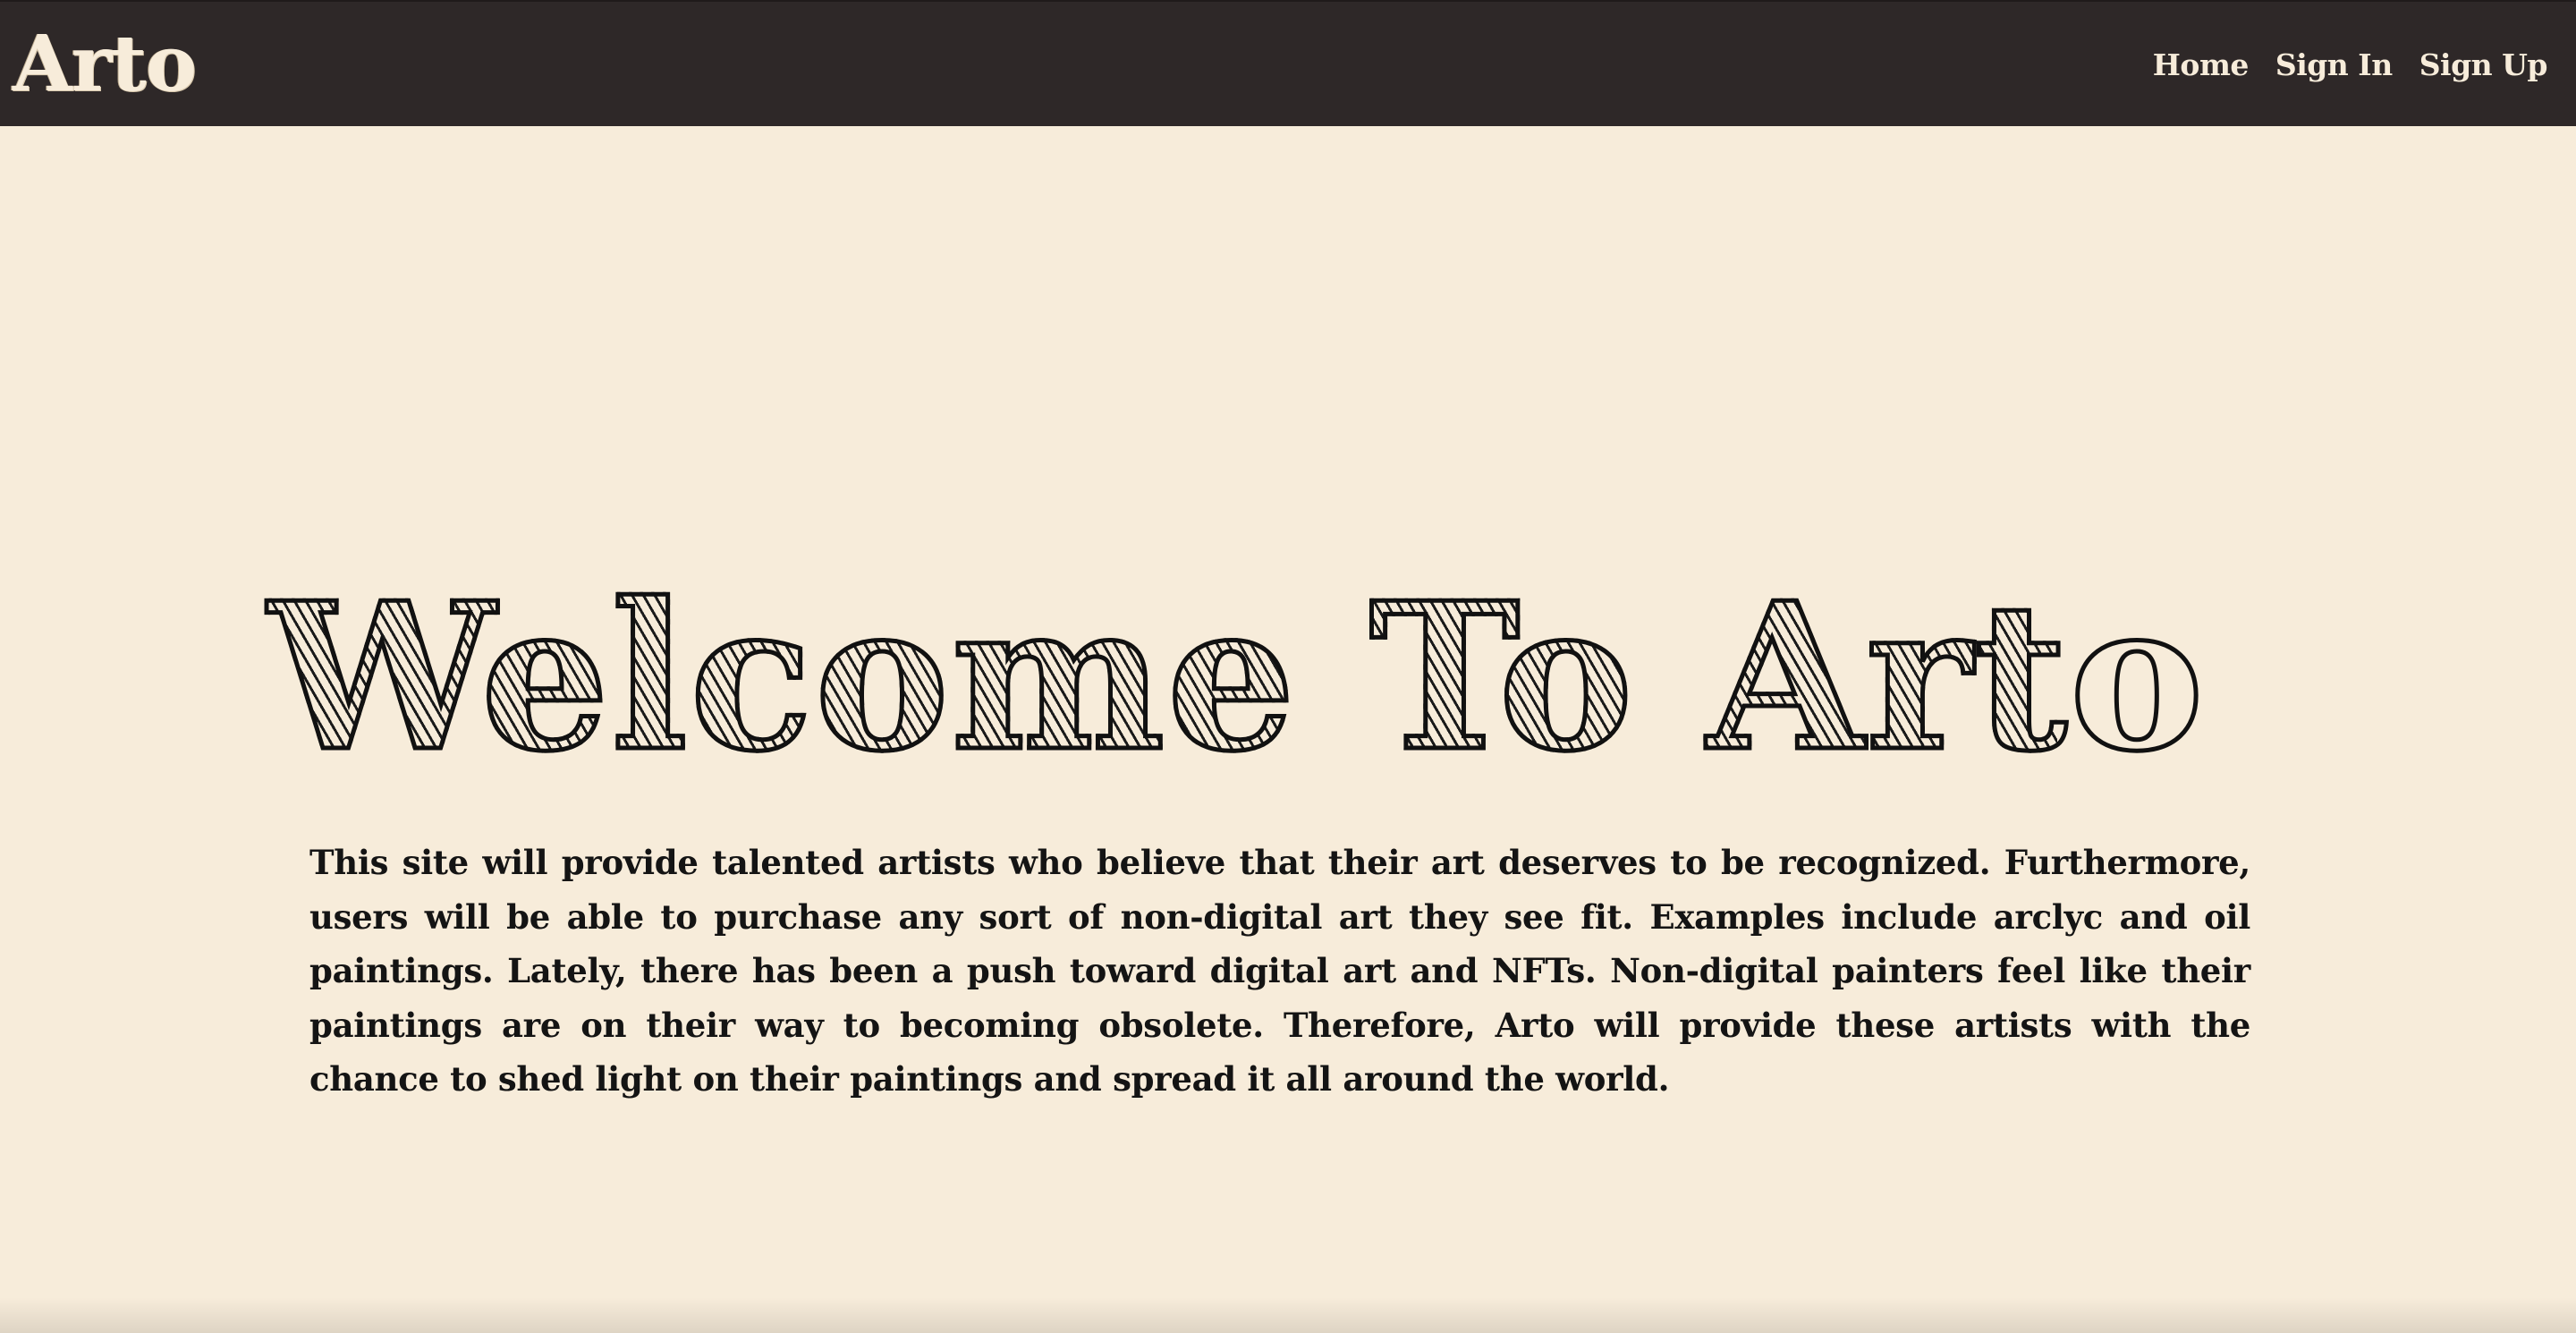 Image resolution: width=2576 pixels, height=1333 pixels. I want to click on nav-links: Home Sign In Sign Up, so click(2350, 65).